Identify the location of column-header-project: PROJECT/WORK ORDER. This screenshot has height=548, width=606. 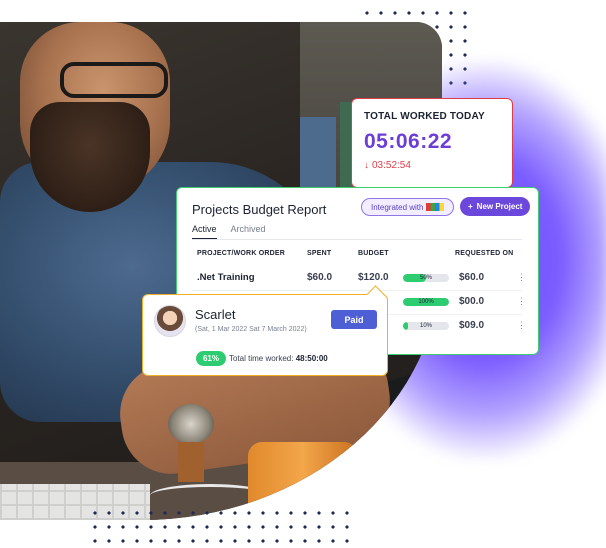
(241, 253).